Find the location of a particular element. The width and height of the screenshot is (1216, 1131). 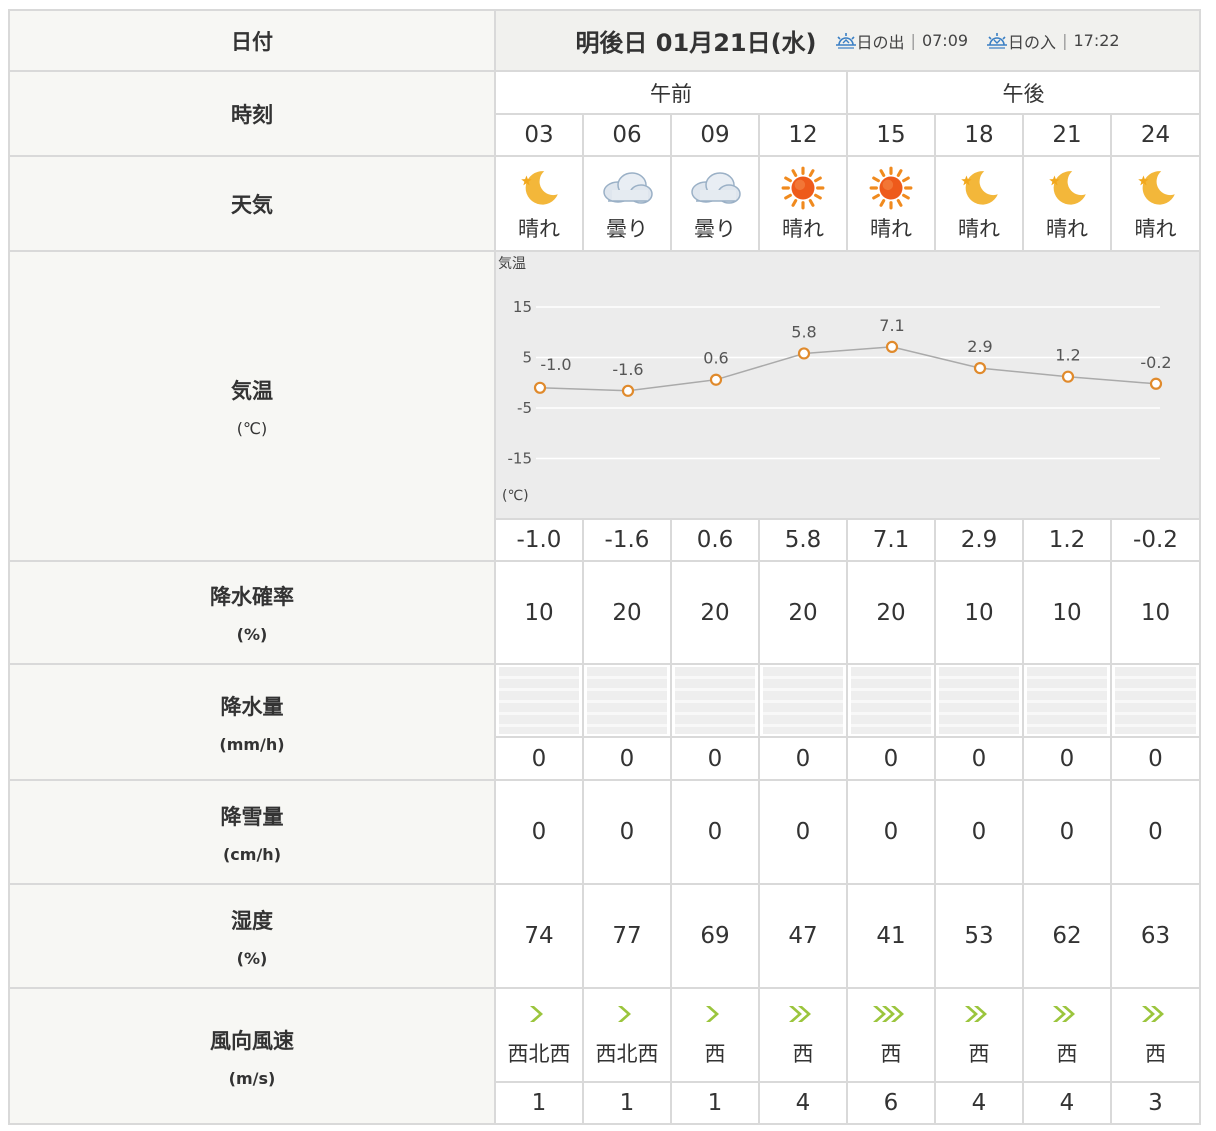

chart-title: 気温 is located at coordinates (512, 264).